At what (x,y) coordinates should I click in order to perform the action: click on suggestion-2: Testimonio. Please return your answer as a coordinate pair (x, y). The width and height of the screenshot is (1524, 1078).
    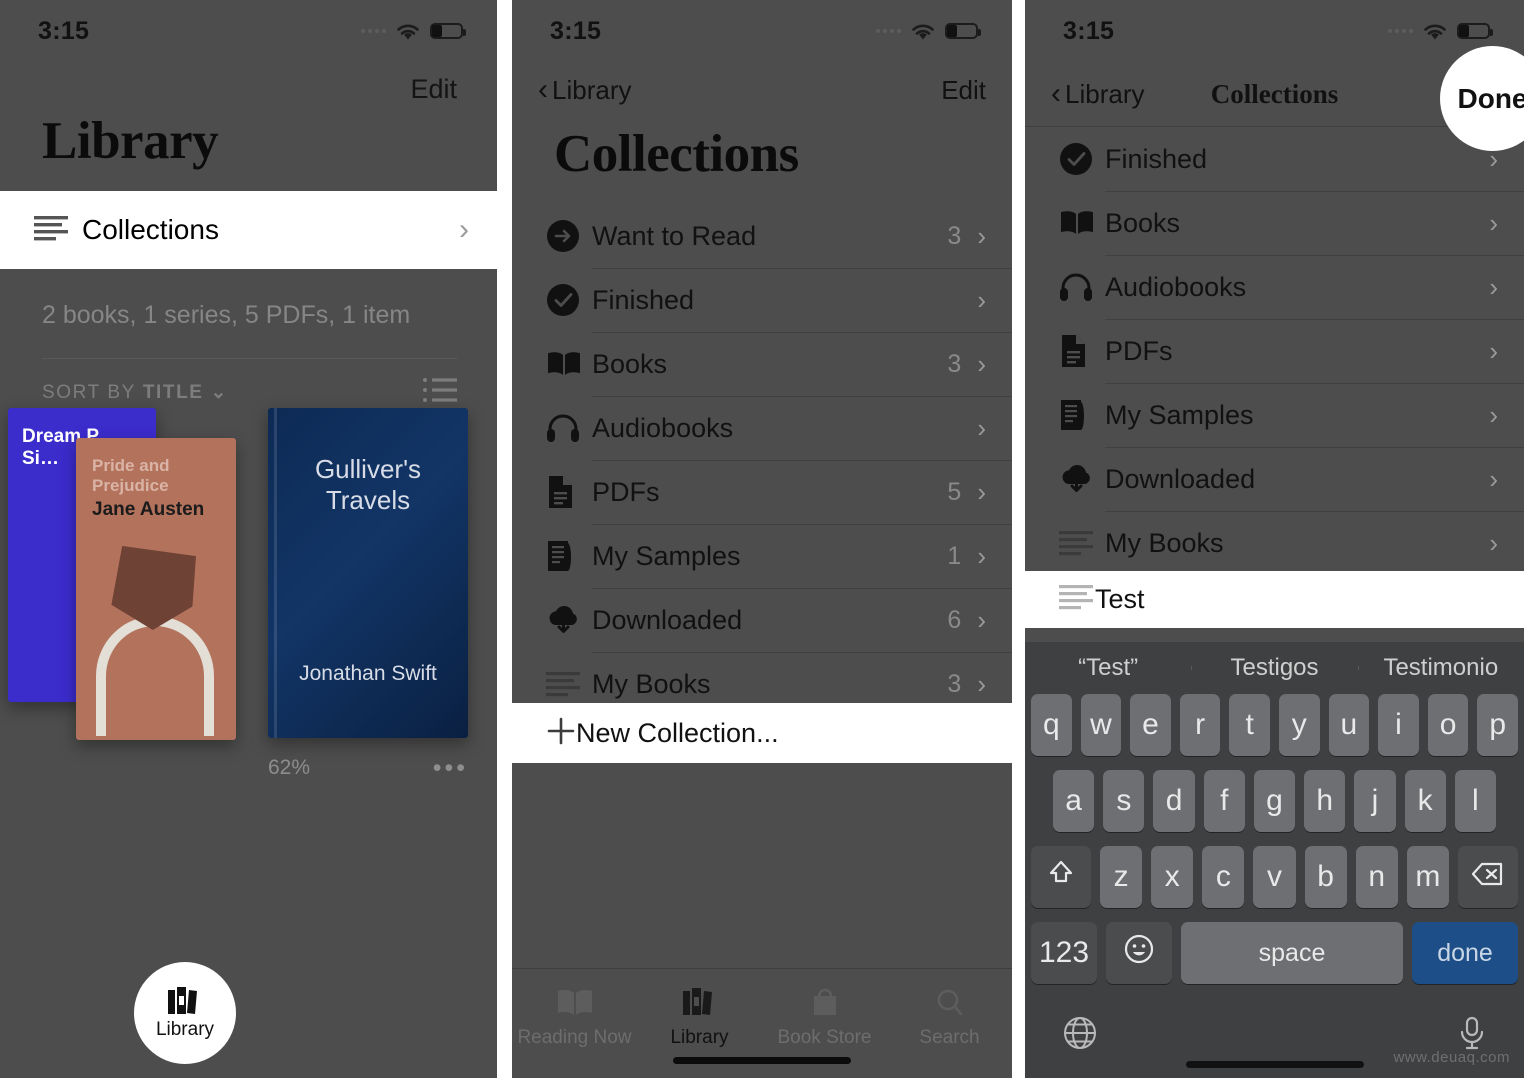
    Looking at the image, I should click on (1440, 668).